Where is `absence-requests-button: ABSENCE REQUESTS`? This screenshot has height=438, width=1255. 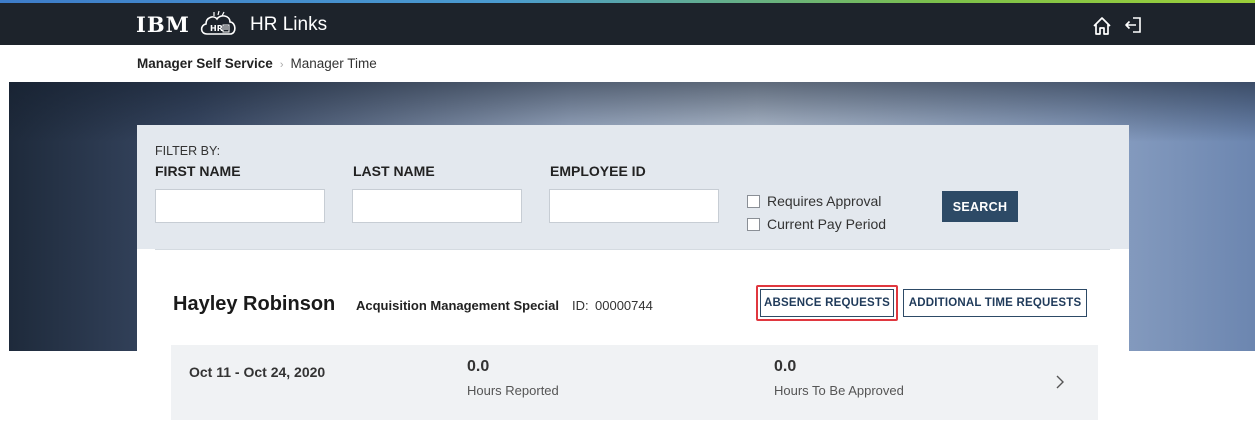 absence-requests-button: ABSENCE REQUESTS is located at coordinates (827, 303).